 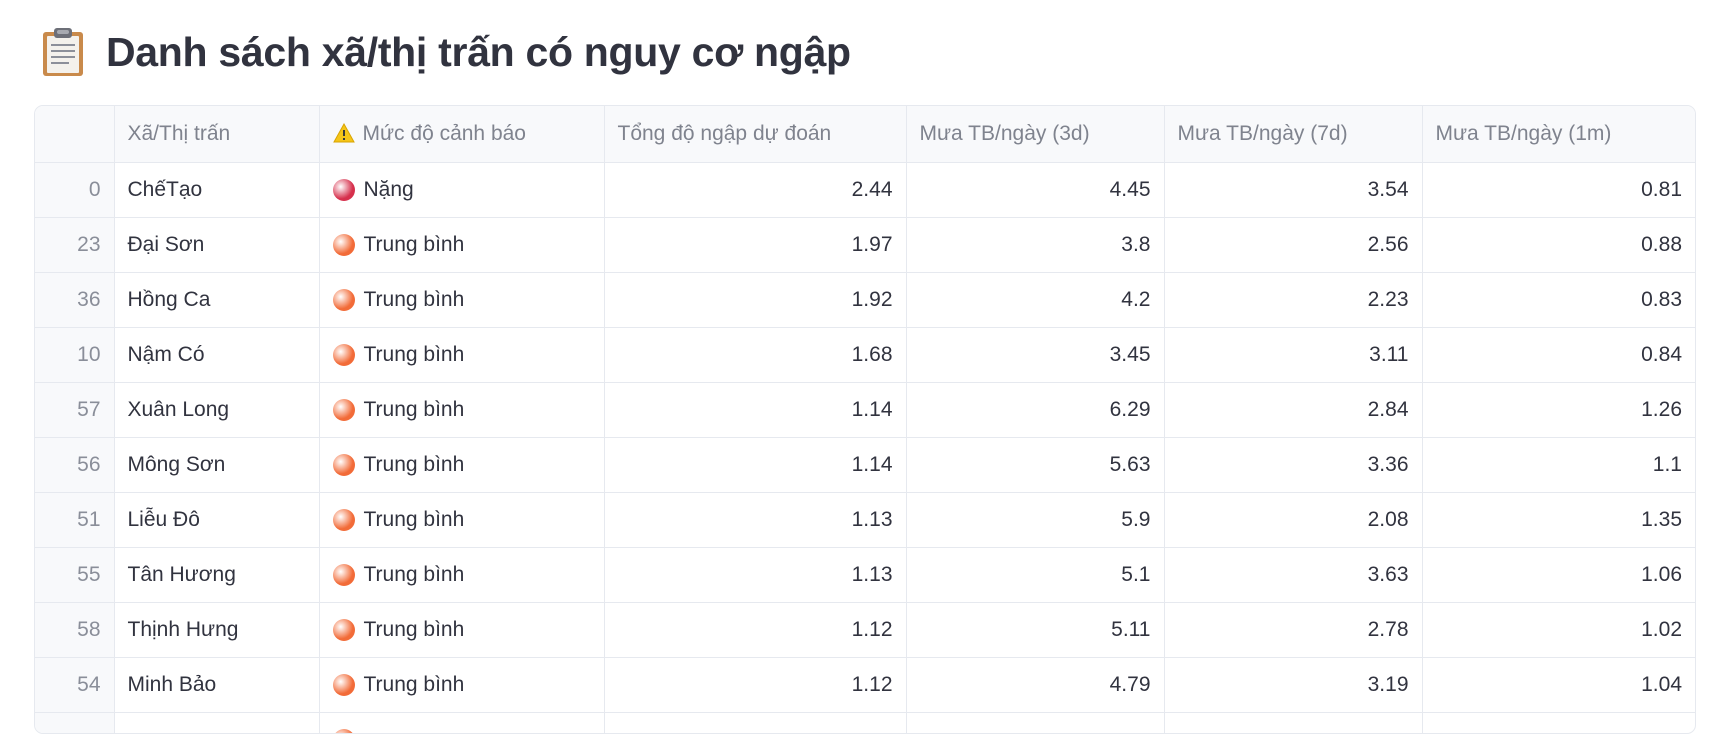 What do you see at coordinates (1558, 300) in the screenshot?
I see `rain1m-cell: 0.83` at bounding box center [1558, 300].